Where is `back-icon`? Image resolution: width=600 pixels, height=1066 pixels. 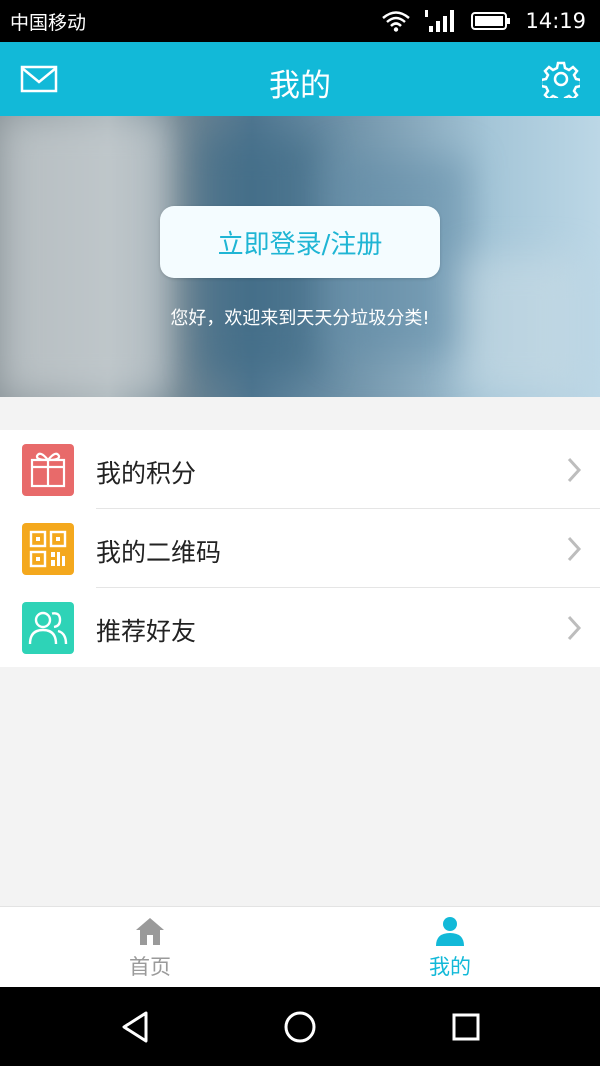
back-icon is located at coordinates (136, 1027).